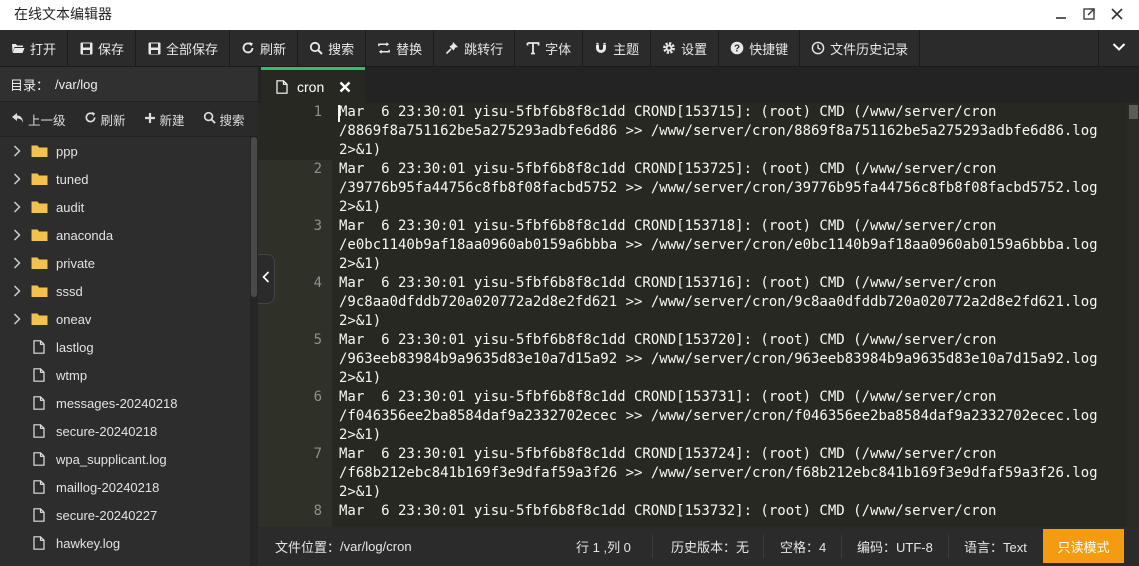 The image size is (1139, 566). Describe the element at coordinates (76, 84) in the screenshot. I see `directory-path: /var/log` at that location.